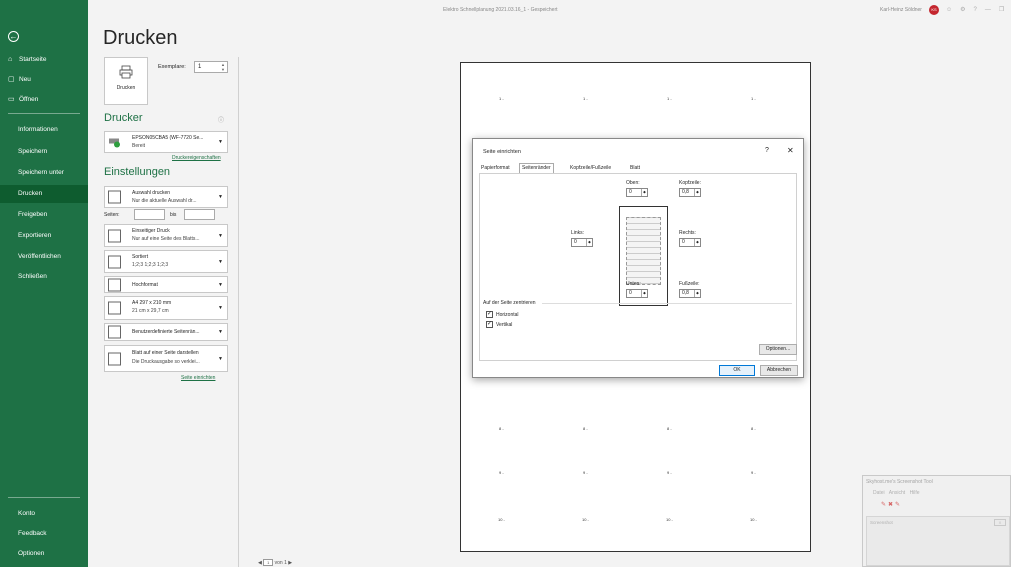 Image resolution: width=1011 pixels, height=567 pixels. I want to click on pages-from-input, so click(149, 214).